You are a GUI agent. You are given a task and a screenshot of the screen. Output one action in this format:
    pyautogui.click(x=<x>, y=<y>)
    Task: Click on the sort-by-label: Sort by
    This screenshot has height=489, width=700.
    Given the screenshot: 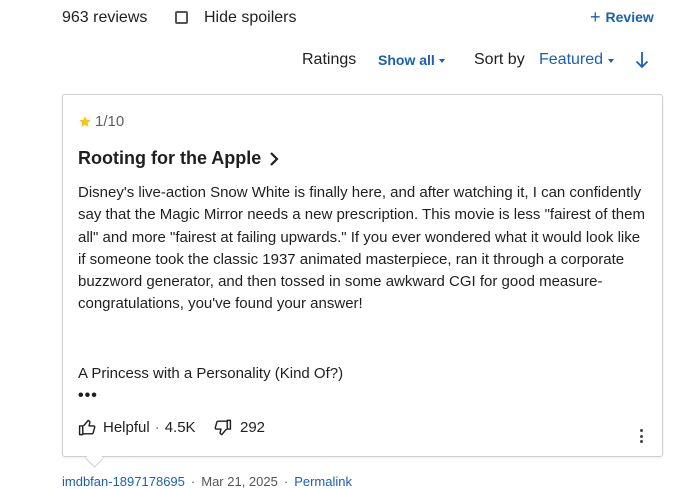 What is the action you would take?
    pyautogui.click(x=499, y=59)
    